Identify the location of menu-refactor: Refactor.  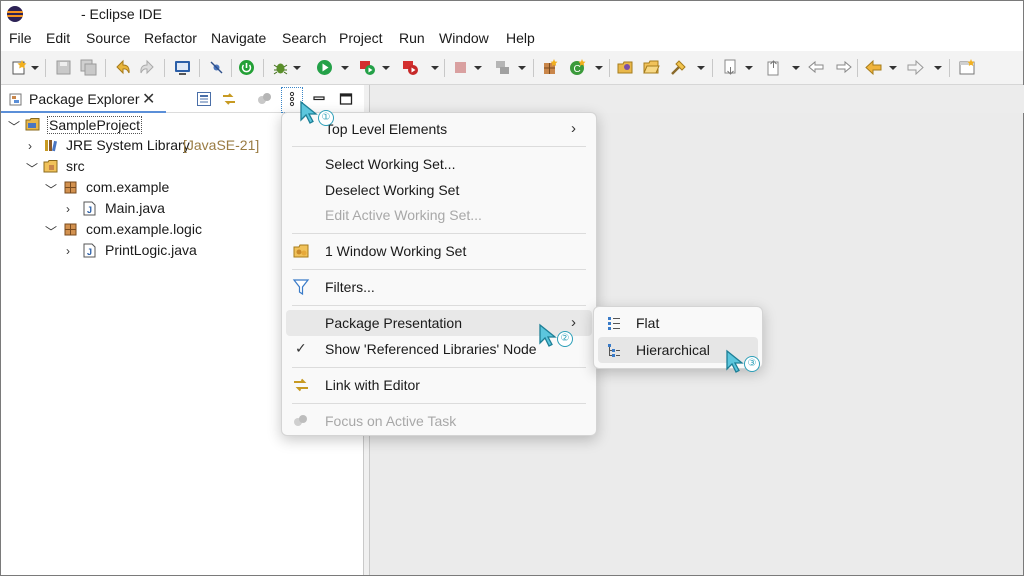
(170, 38).